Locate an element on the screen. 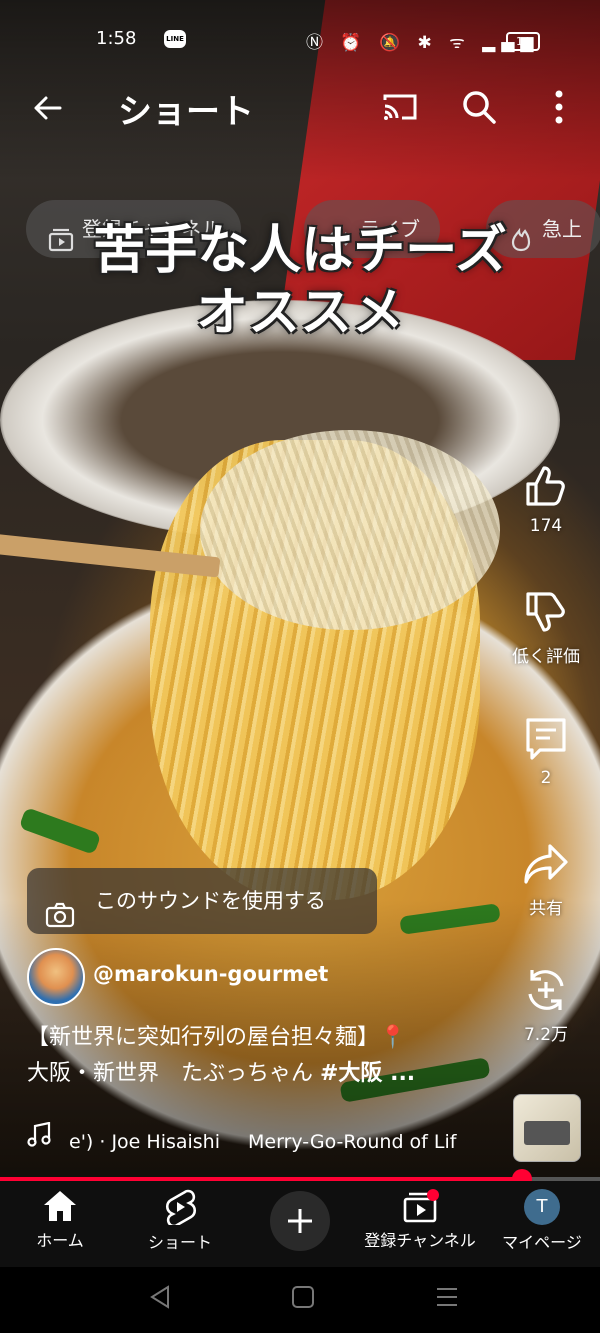 Image resolution: width=600 pixels, height=1333 pixels. camera-icon is located at coordinates (60, 921).